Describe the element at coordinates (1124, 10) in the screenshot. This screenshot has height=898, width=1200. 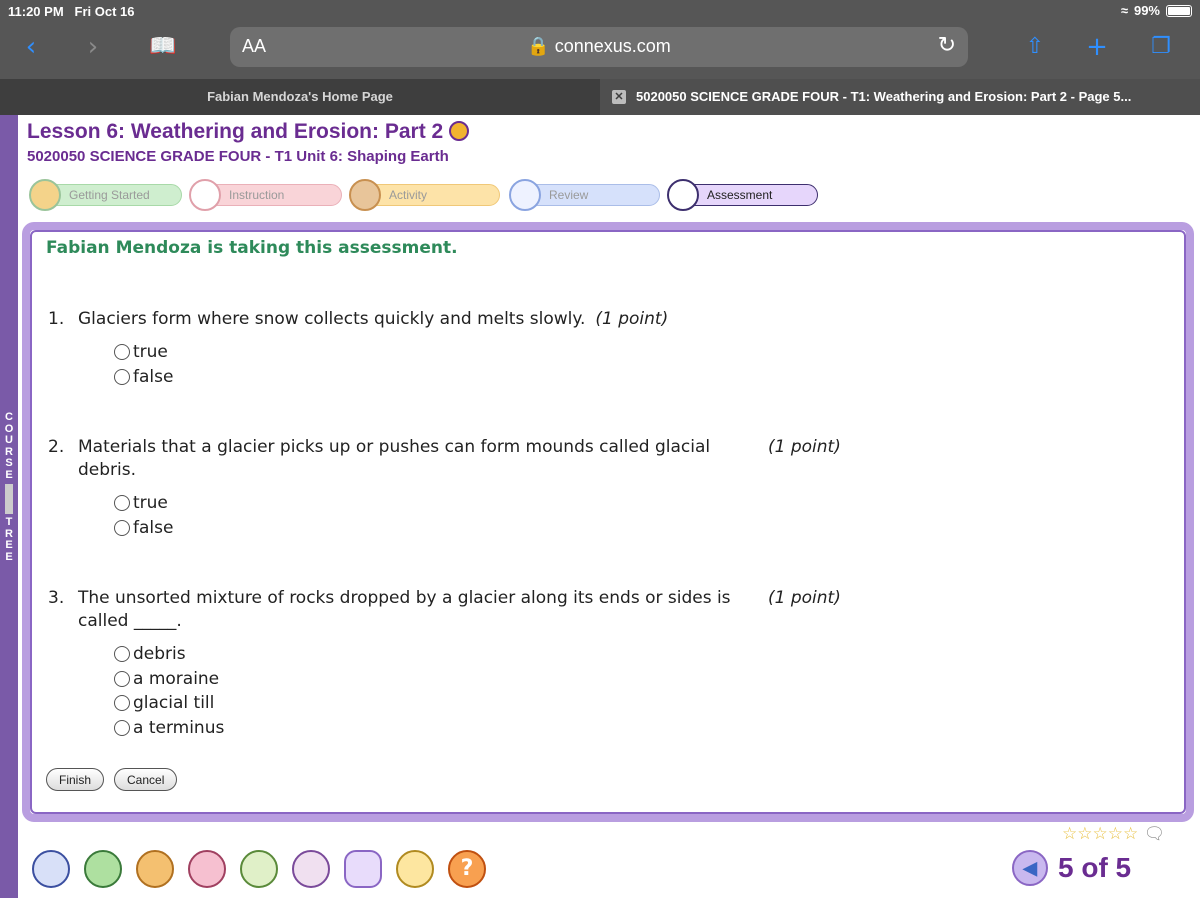
I see `wifi-icon: ≈` at that location.